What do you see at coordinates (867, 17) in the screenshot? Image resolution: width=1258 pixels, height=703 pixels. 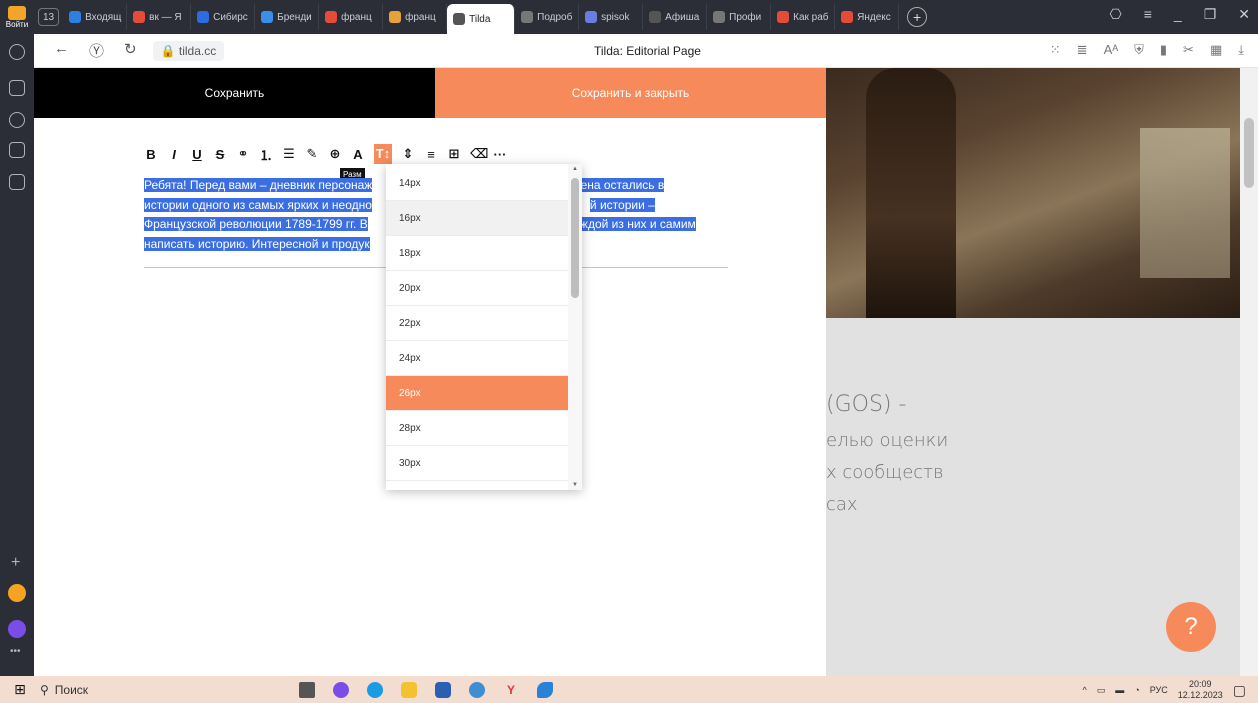 I see `browser-tab: Яндекс` at bounding box center [867, 17].